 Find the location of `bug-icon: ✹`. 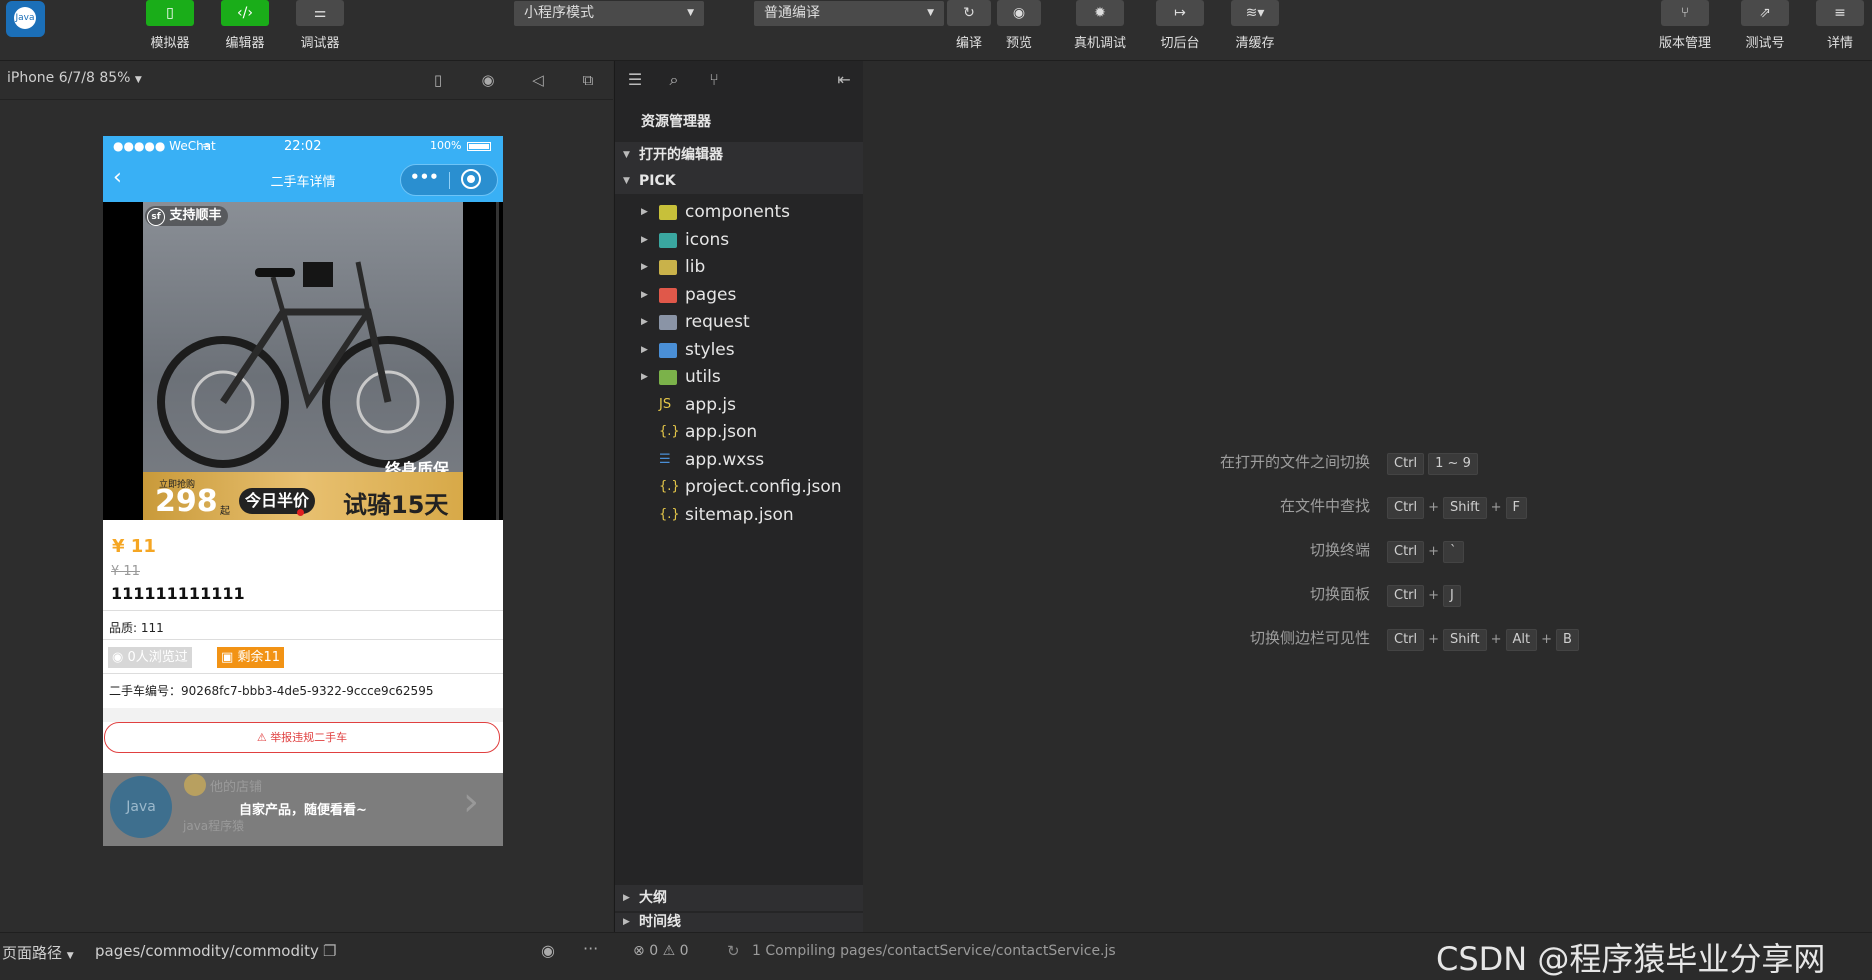

bug-icon: ✹ is located at coordinates (1100, 13).